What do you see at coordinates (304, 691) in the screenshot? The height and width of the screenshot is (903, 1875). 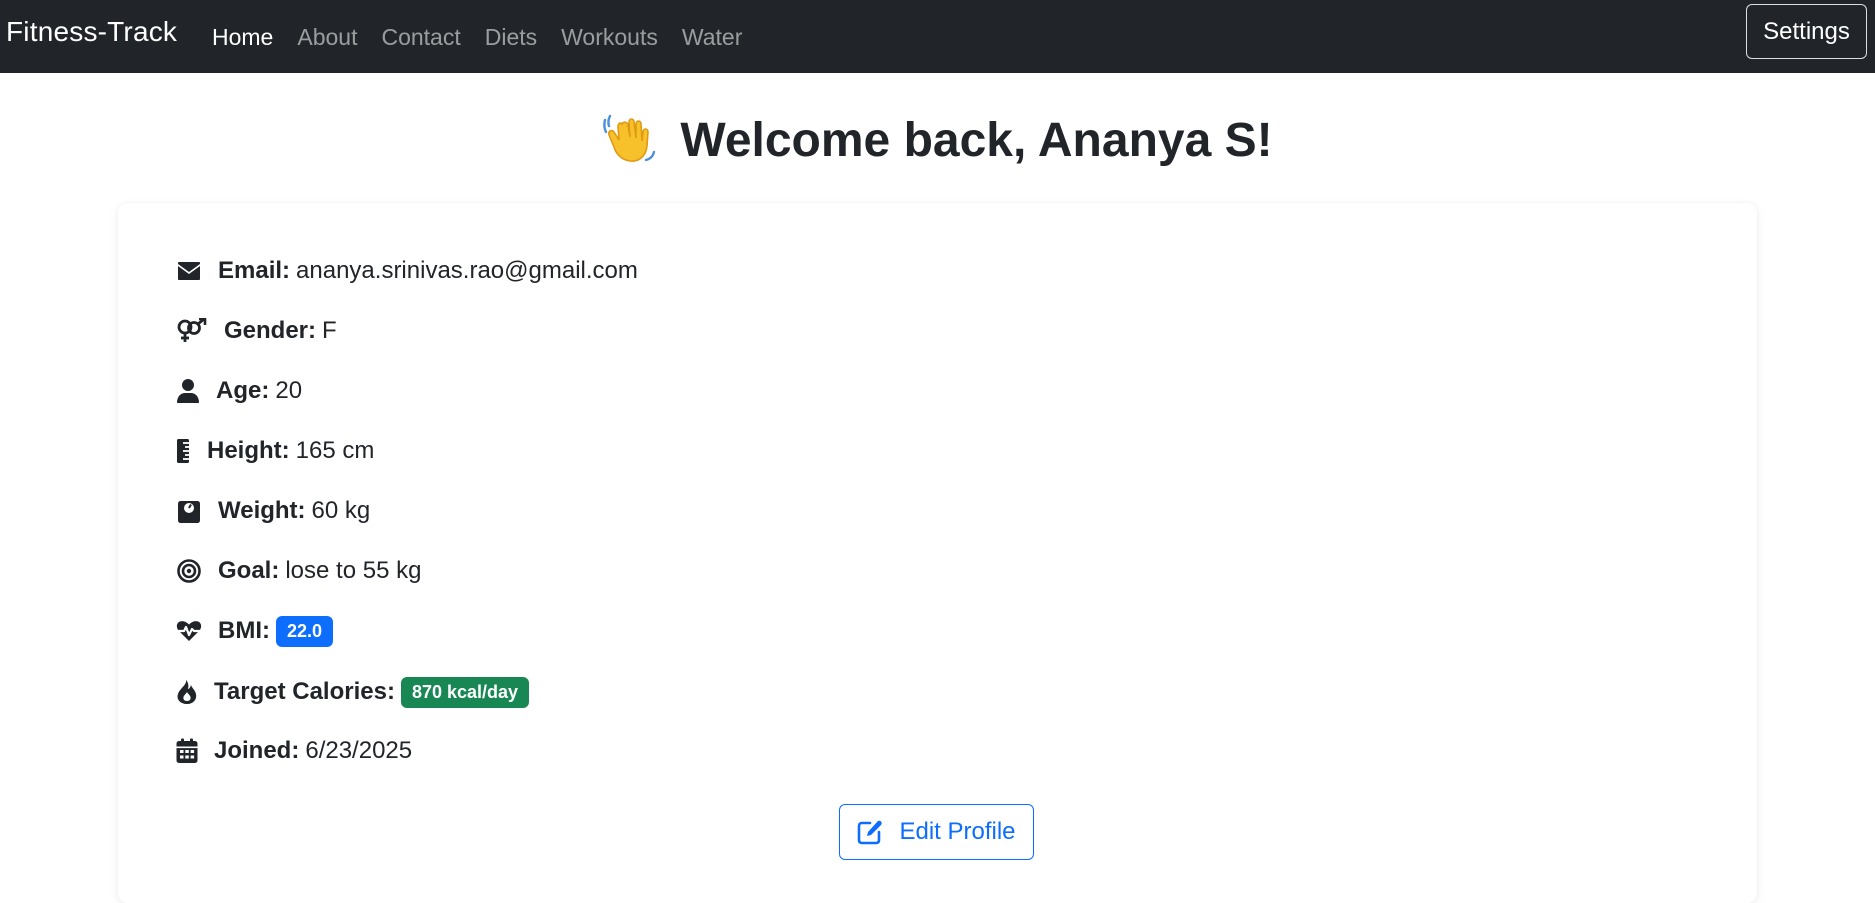 I see `target-calories-label: Target Calories:` at bounding box center [304, 691].